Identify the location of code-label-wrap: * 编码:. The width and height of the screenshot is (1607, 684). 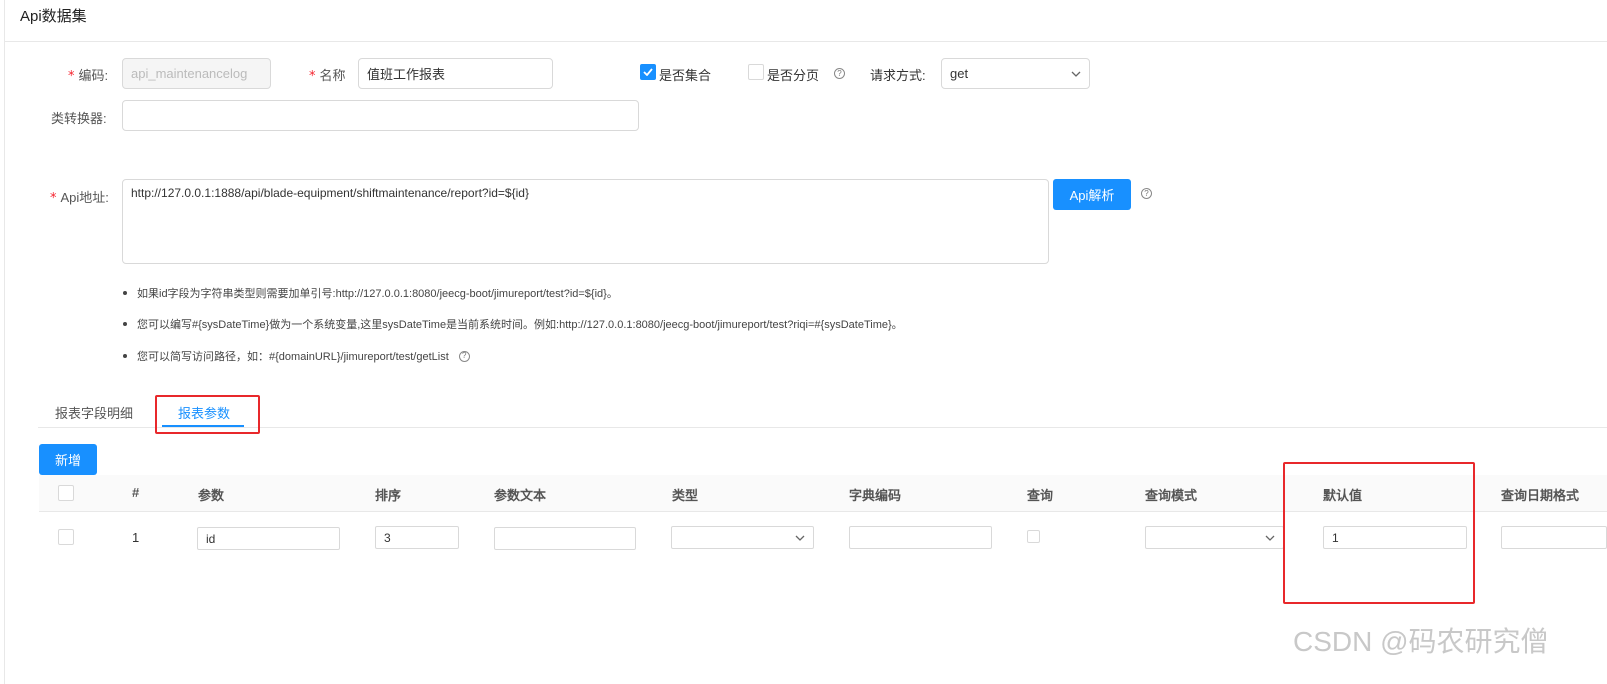
(88, 74).